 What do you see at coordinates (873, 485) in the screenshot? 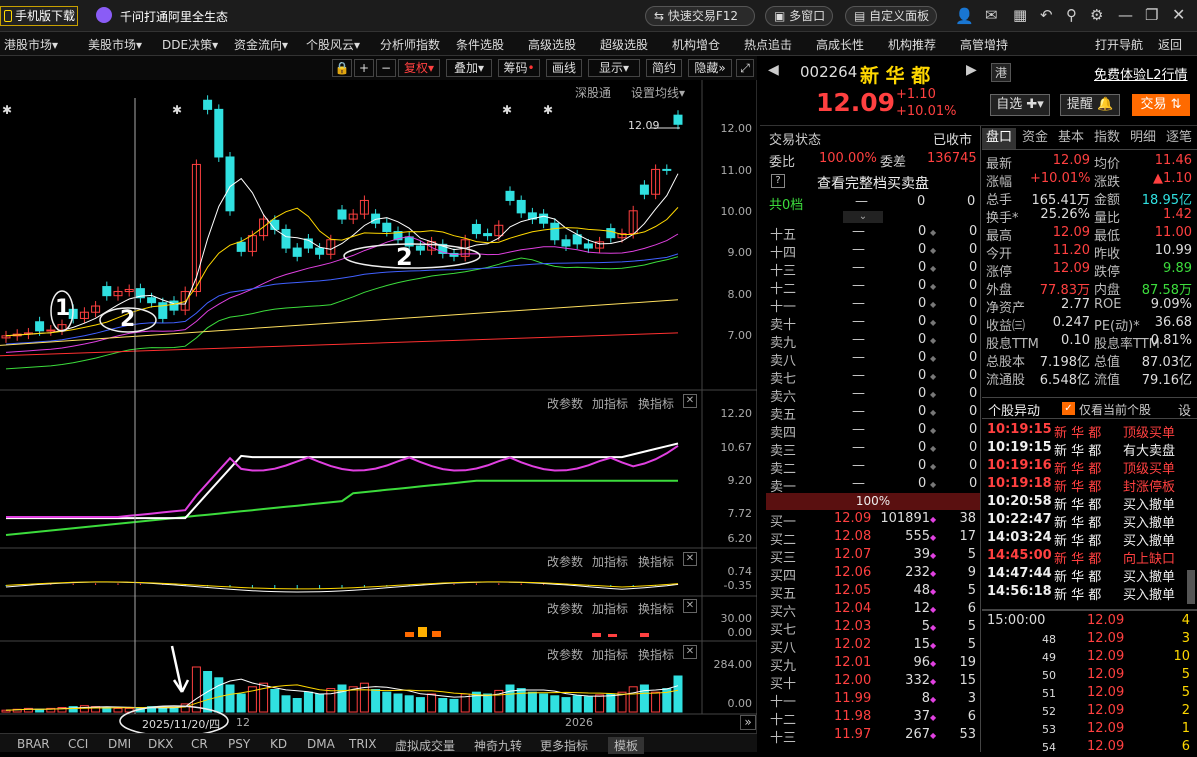
I see `sell-level-row: 卖一 —0 ◆ 0` at bounding box center [873, 485].